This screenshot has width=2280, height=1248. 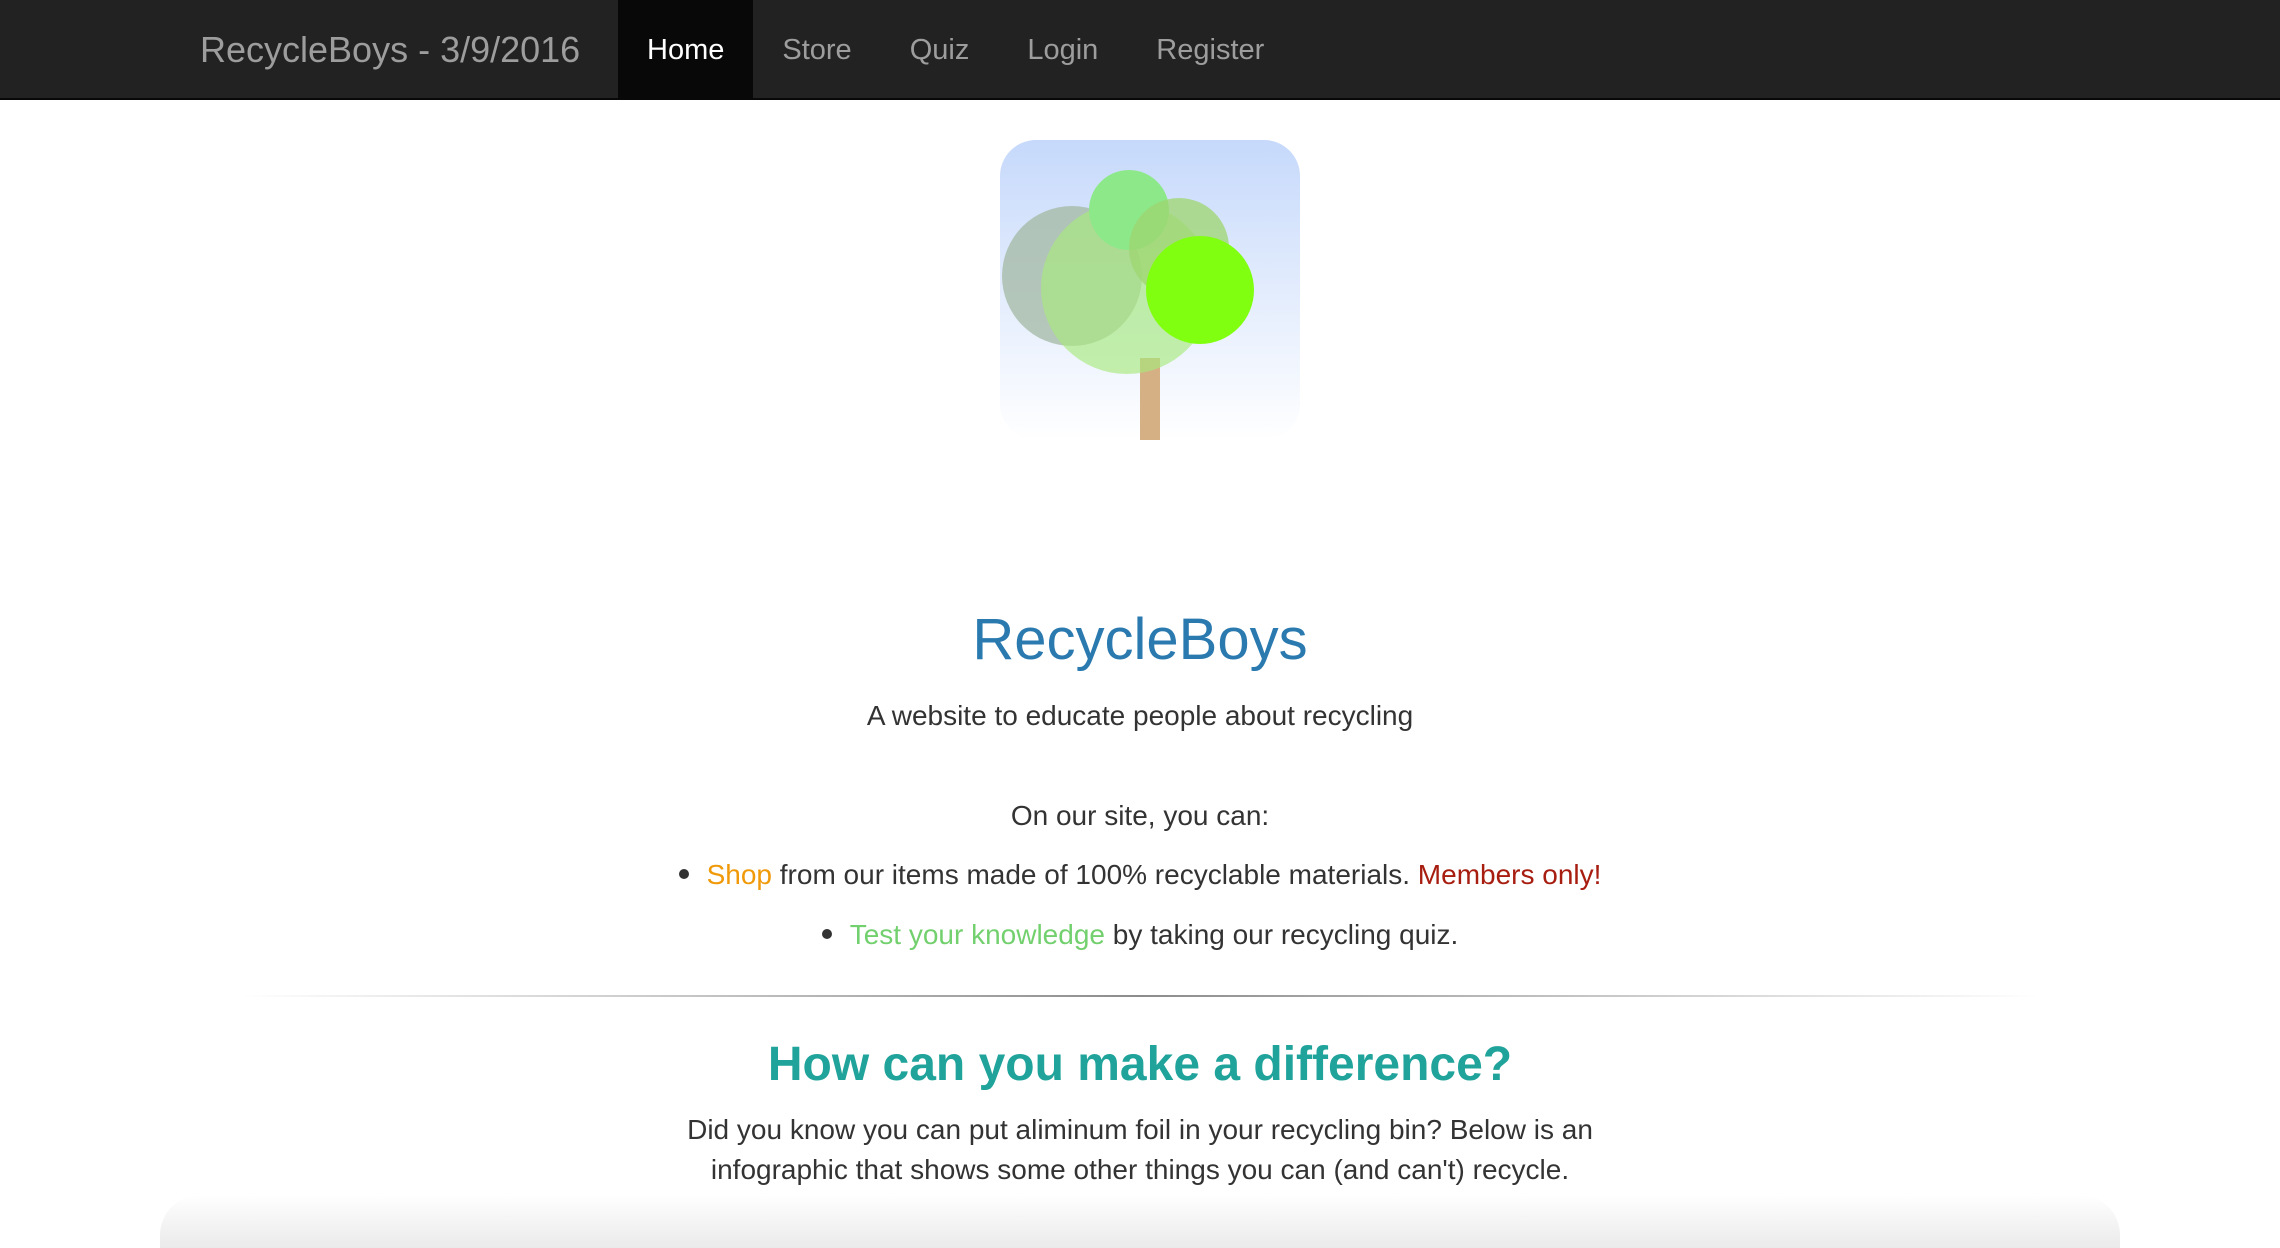 What do you see at coordinates (390, 50) in the screenshot?
I see `brand-link: RecycleBoys - 3/9/2016` at bounding box center [390, 50].